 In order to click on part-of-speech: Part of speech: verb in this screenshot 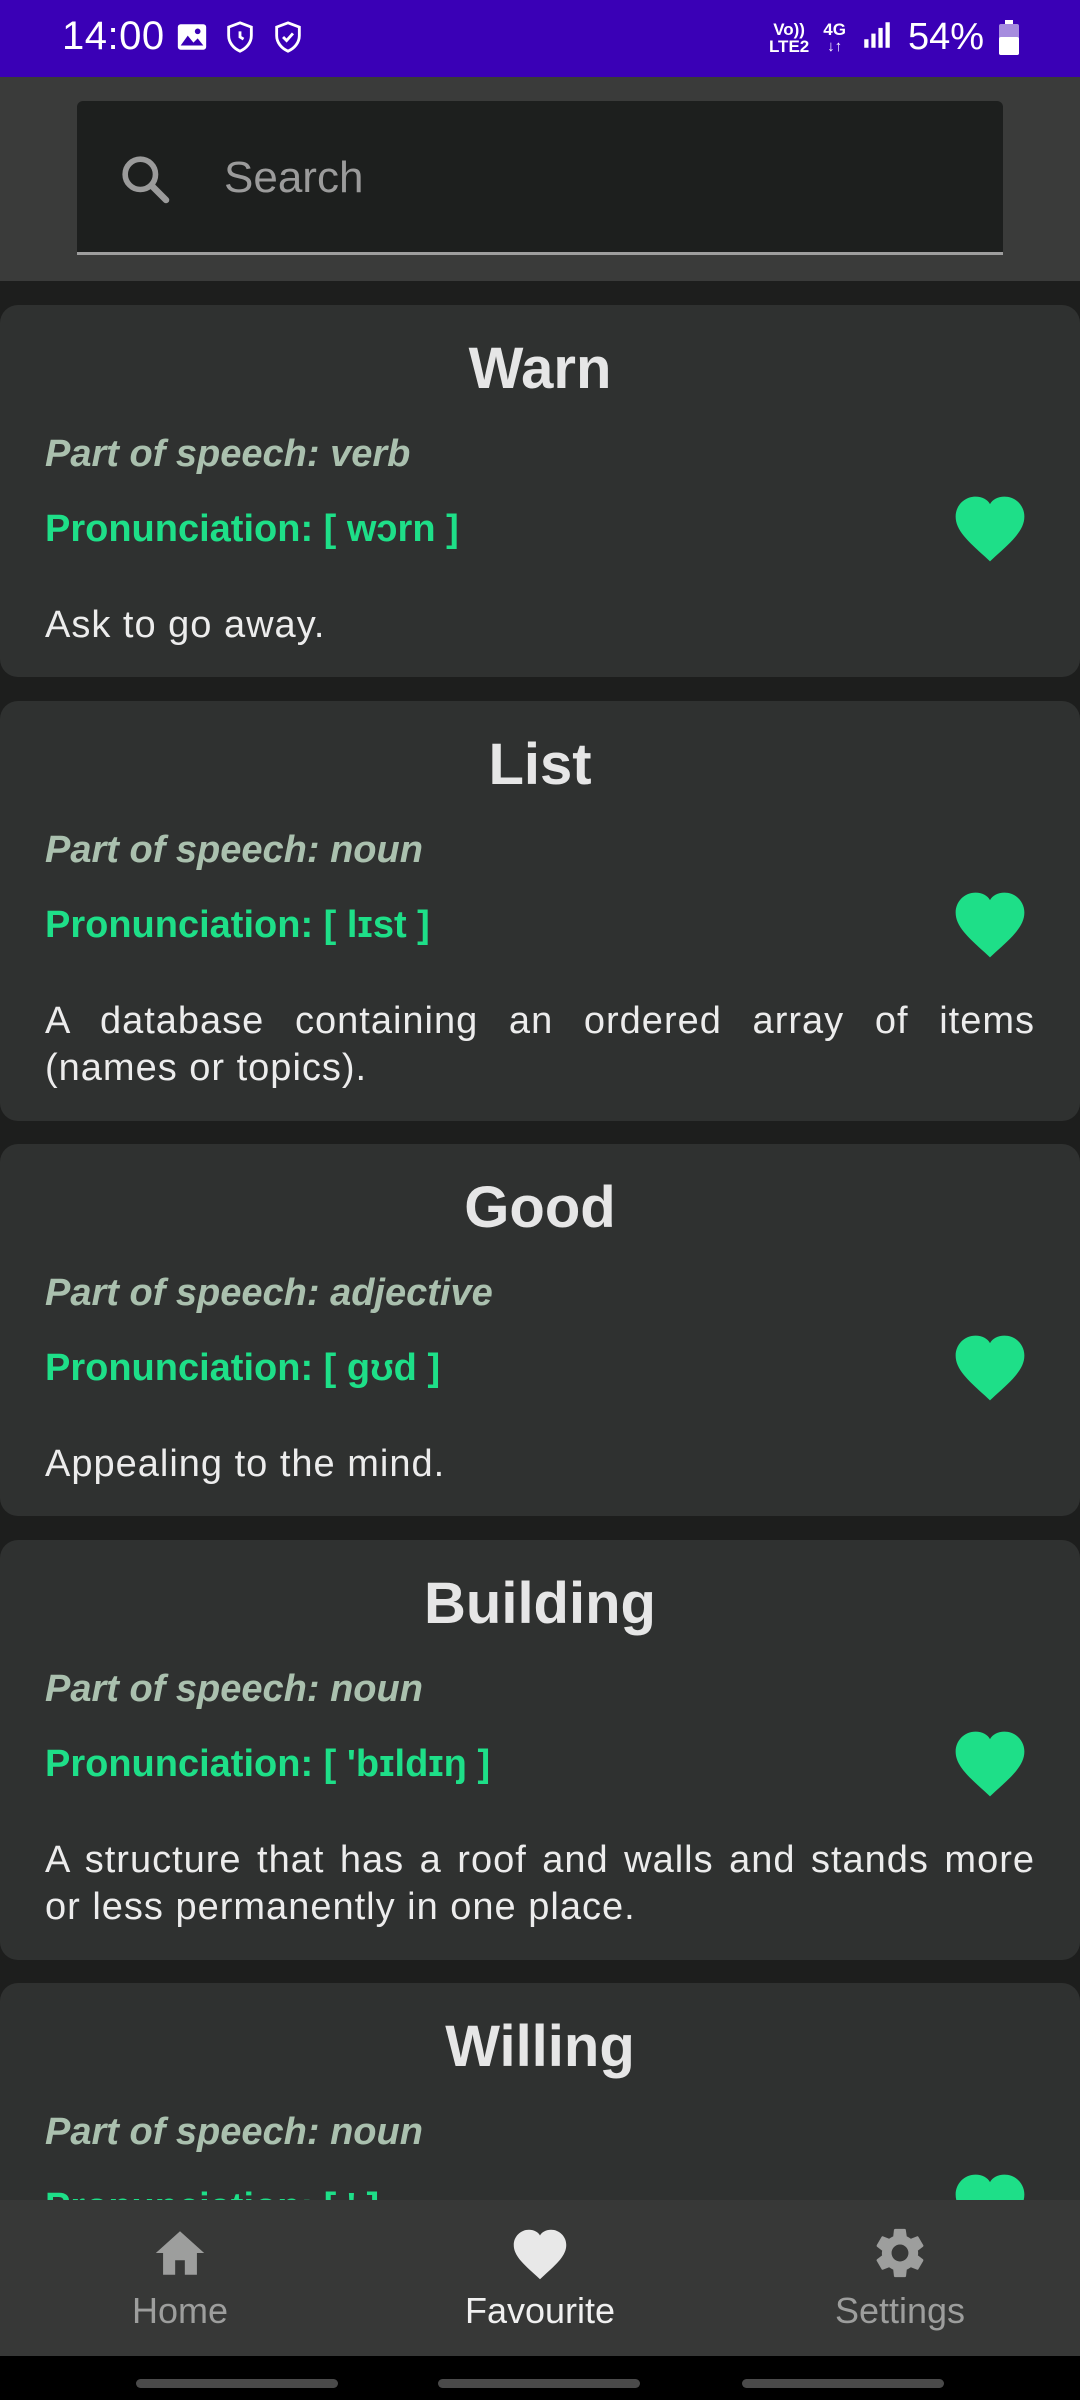, I will do `click(228, 454)`.